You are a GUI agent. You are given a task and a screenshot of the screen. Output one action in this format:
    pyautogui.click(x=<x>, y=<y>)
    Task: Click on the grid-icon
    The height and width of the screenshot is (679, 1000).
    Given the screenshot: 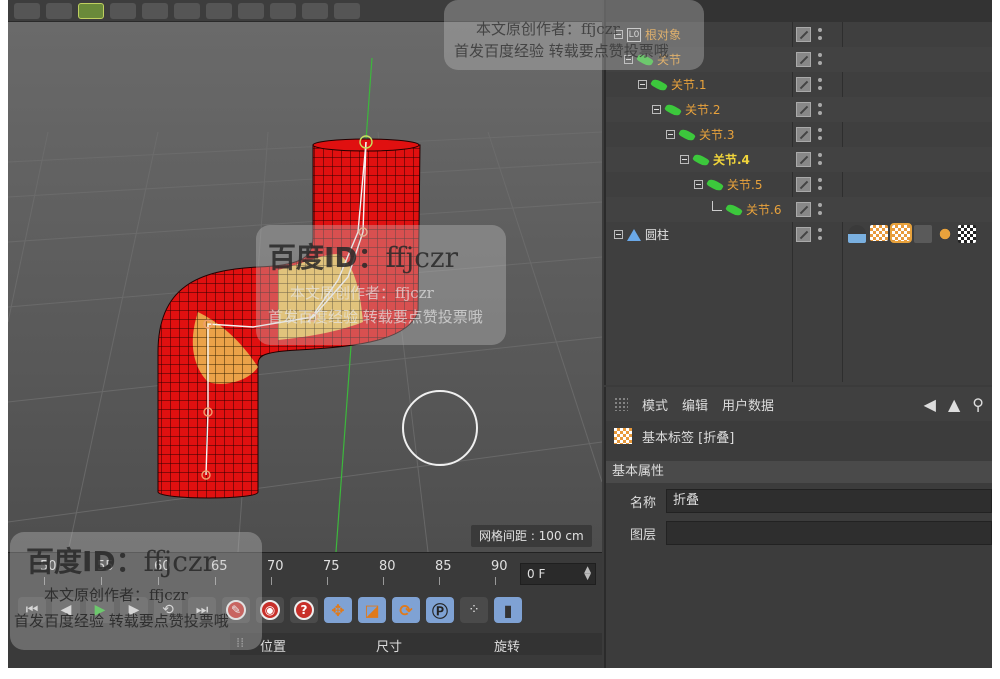 What is the action you would take?
    pyautogui.click(x=155, y=10)
    